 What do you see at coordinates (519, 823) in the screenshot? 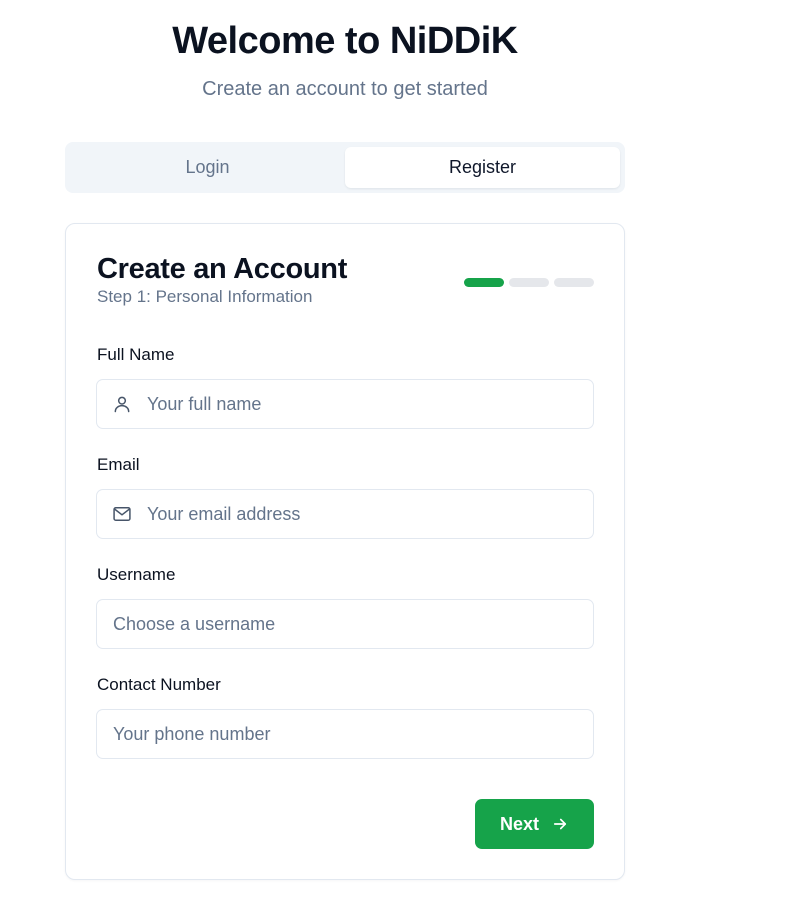
I see `next-button-label: Next` at bounding box center [519, 823].